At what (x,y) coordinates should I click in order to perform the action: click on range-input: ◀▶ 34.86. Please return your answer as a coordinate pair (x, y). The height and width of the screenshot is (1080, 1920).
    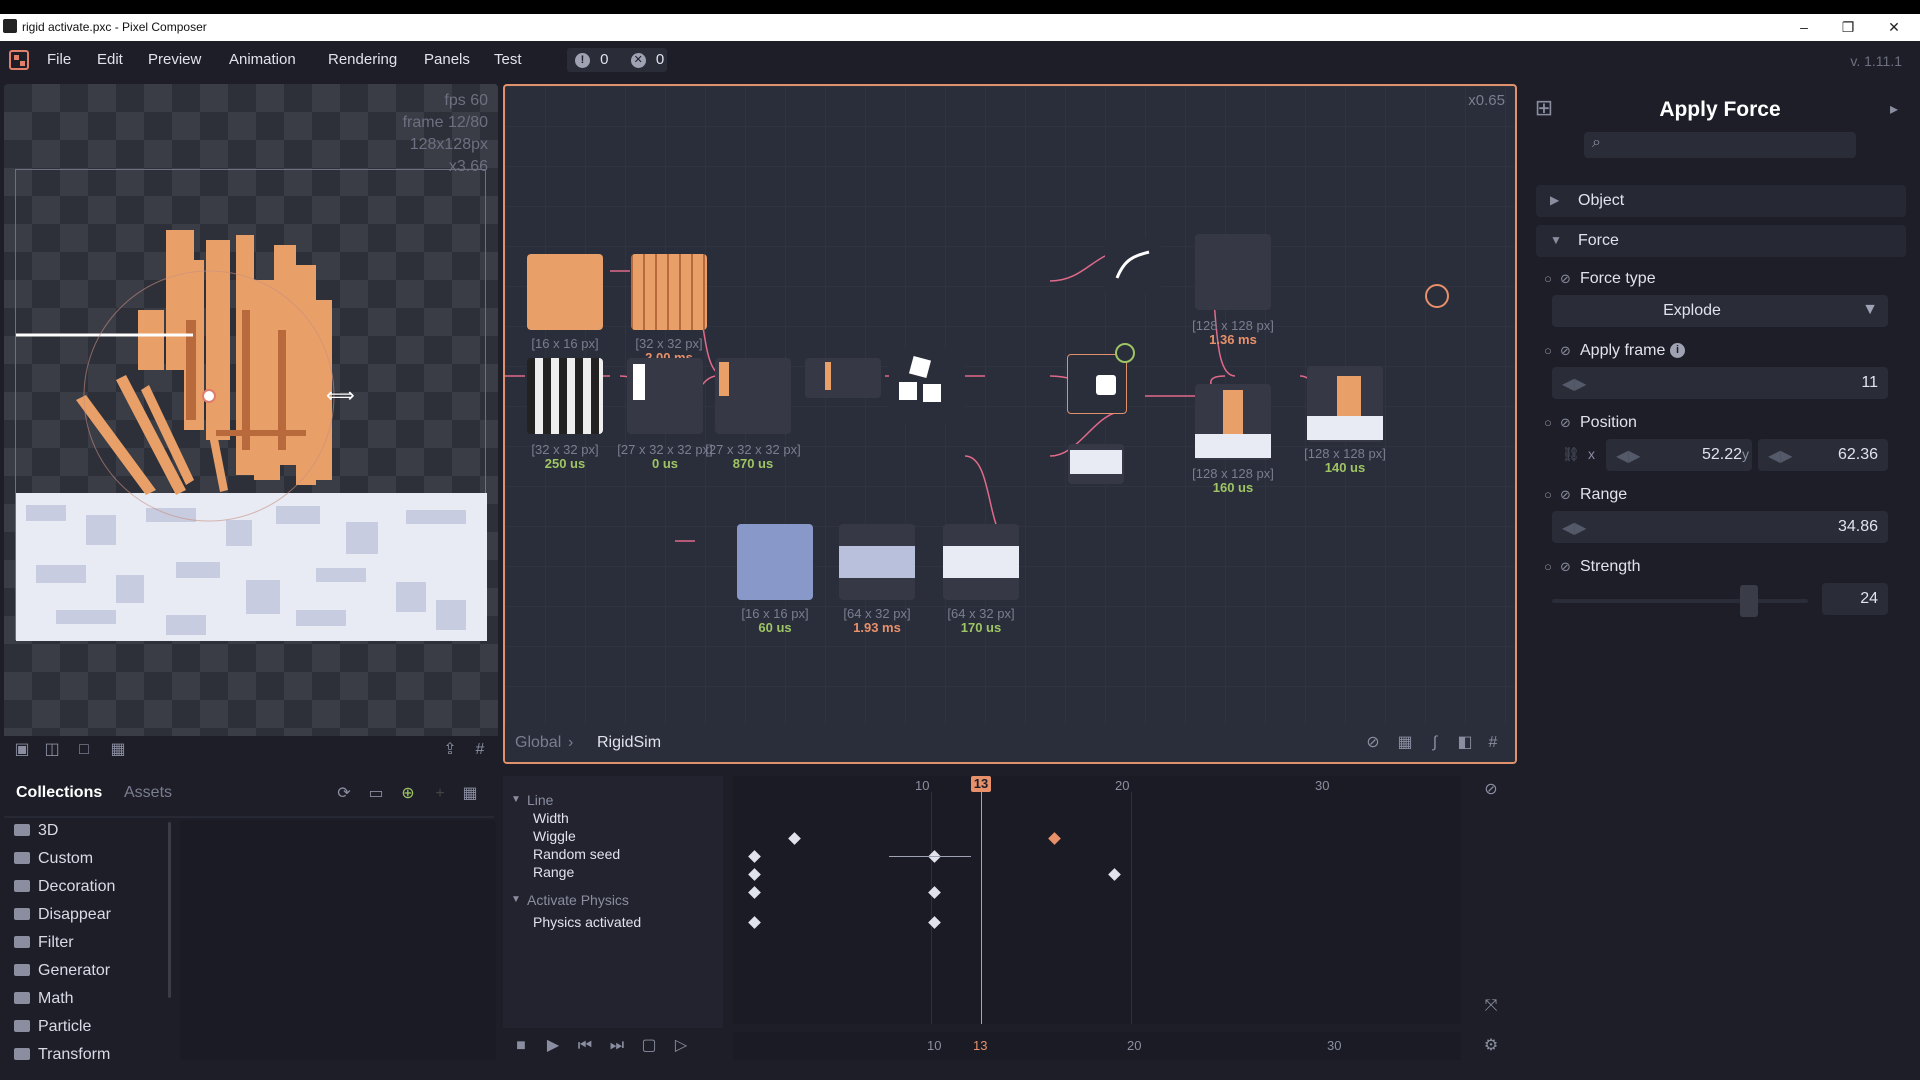
    Looking at the image, I should click on (1720, 527).